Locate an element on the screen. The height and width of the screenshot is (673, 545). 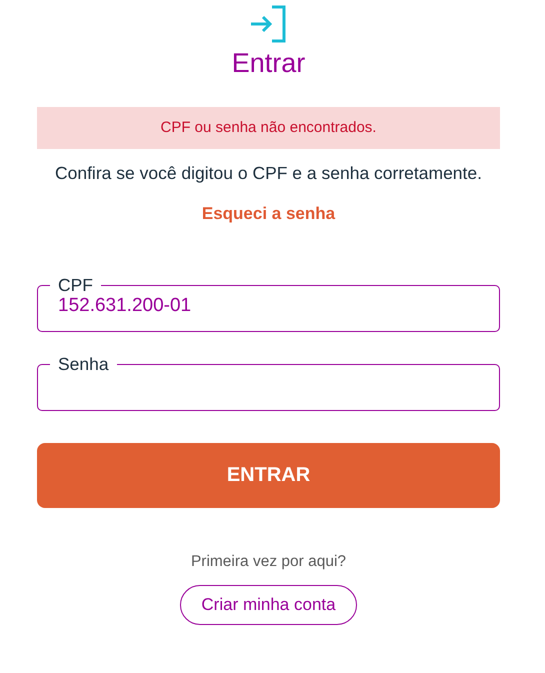
hint-text: Confira se você digitou o CPF e a senha corretamente. is located at coordinates (268, 173).